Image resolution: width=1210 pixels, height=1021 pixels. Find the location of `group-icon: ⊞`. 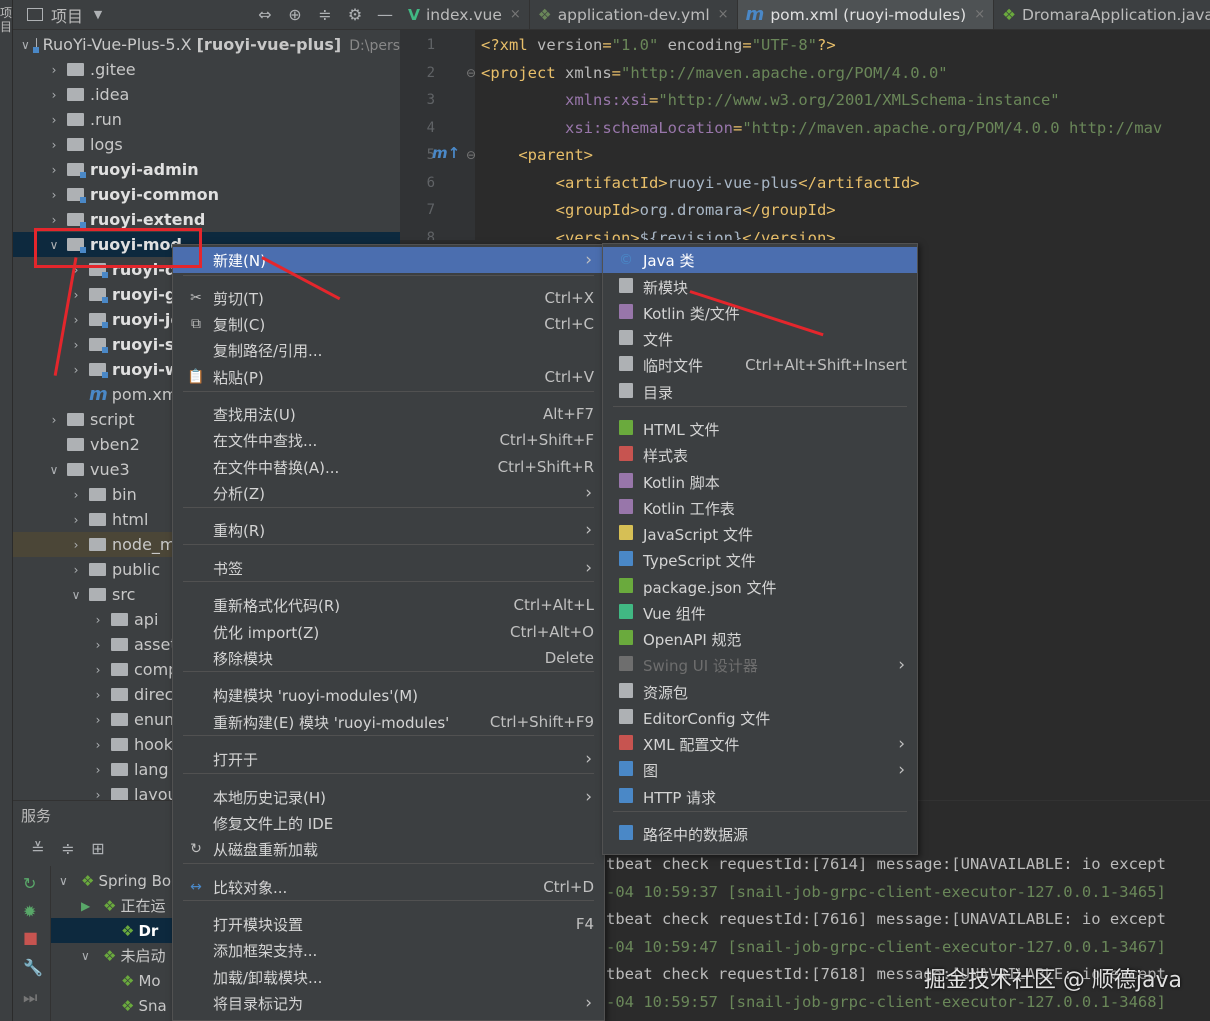

group-icon: ⊞ is located at coordinates (98, 848).